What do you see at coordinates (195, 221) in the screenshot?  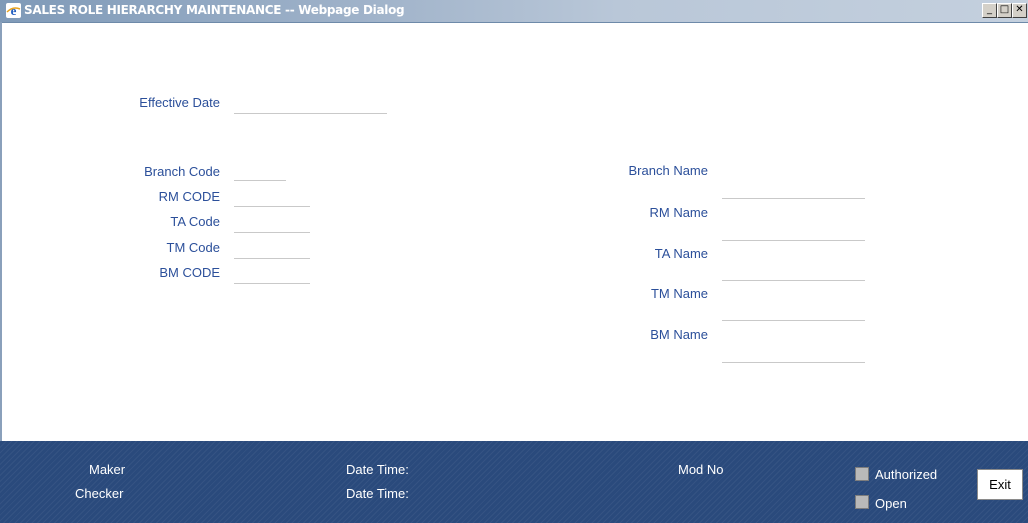 I see `ta-code-label: TA Code` at bounding box center [195, 221].